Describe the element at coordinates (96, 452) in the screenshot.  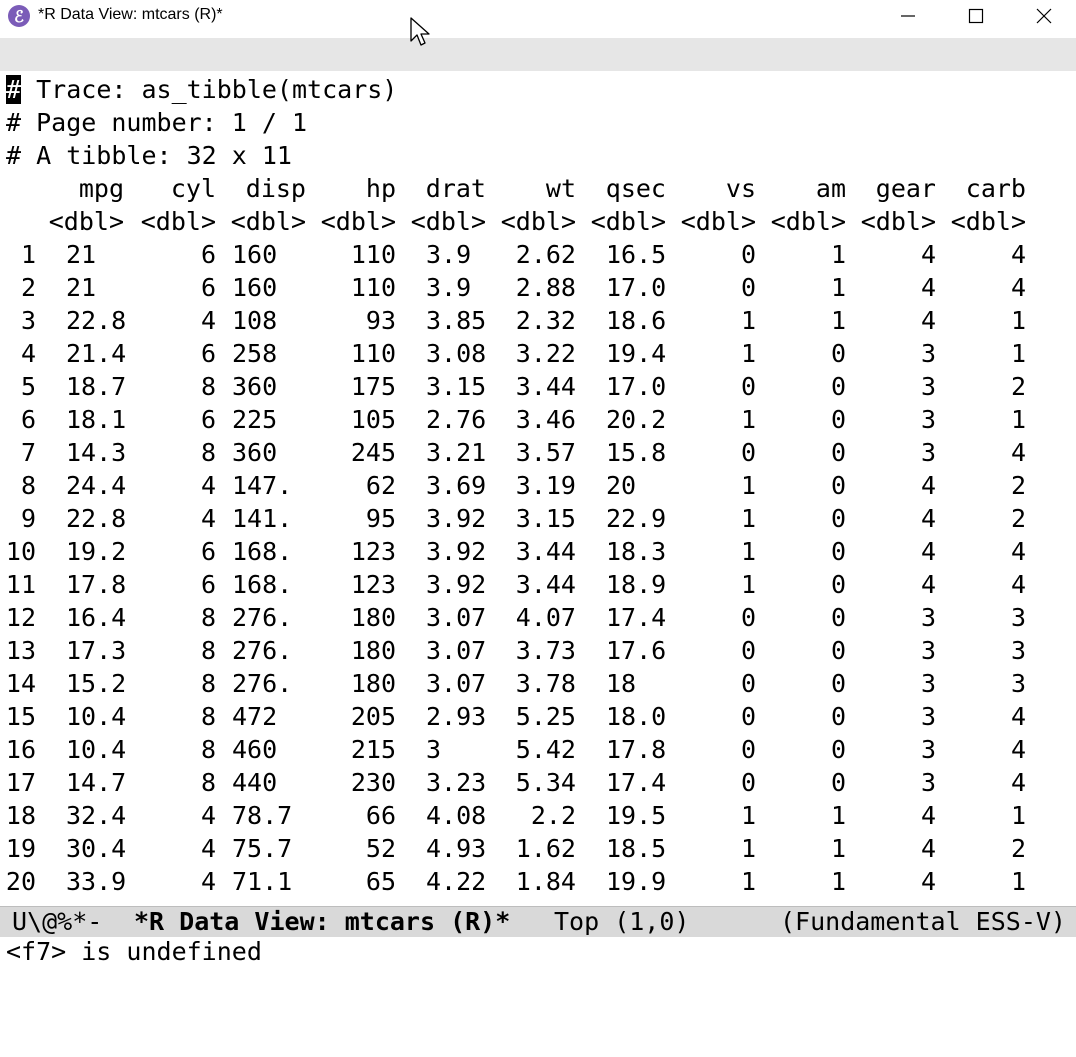
I see `cell-mpg: 14.3` at that location.